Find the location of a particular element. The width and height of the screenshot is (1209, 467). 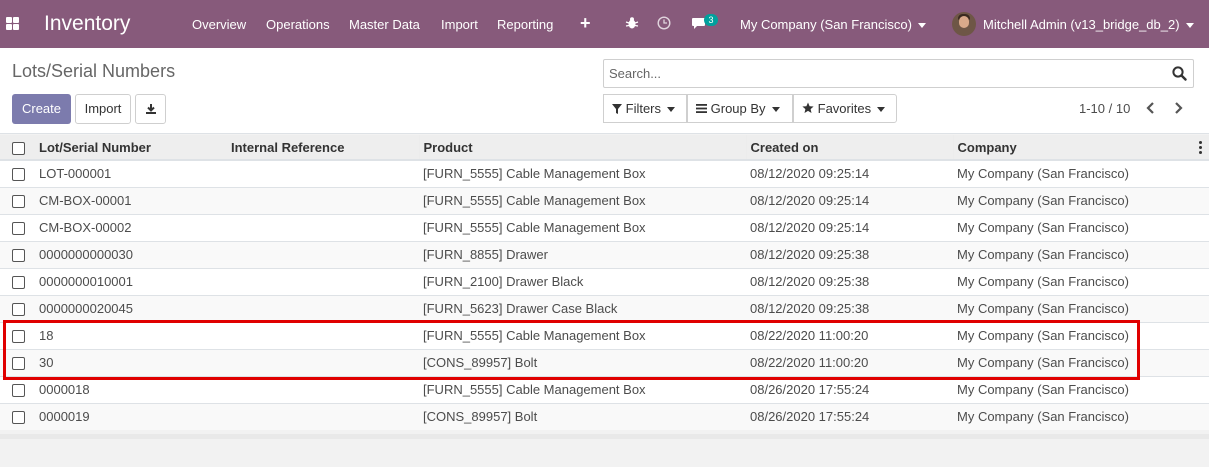

chevron-left-icon is located at coordinates (1150, 108).